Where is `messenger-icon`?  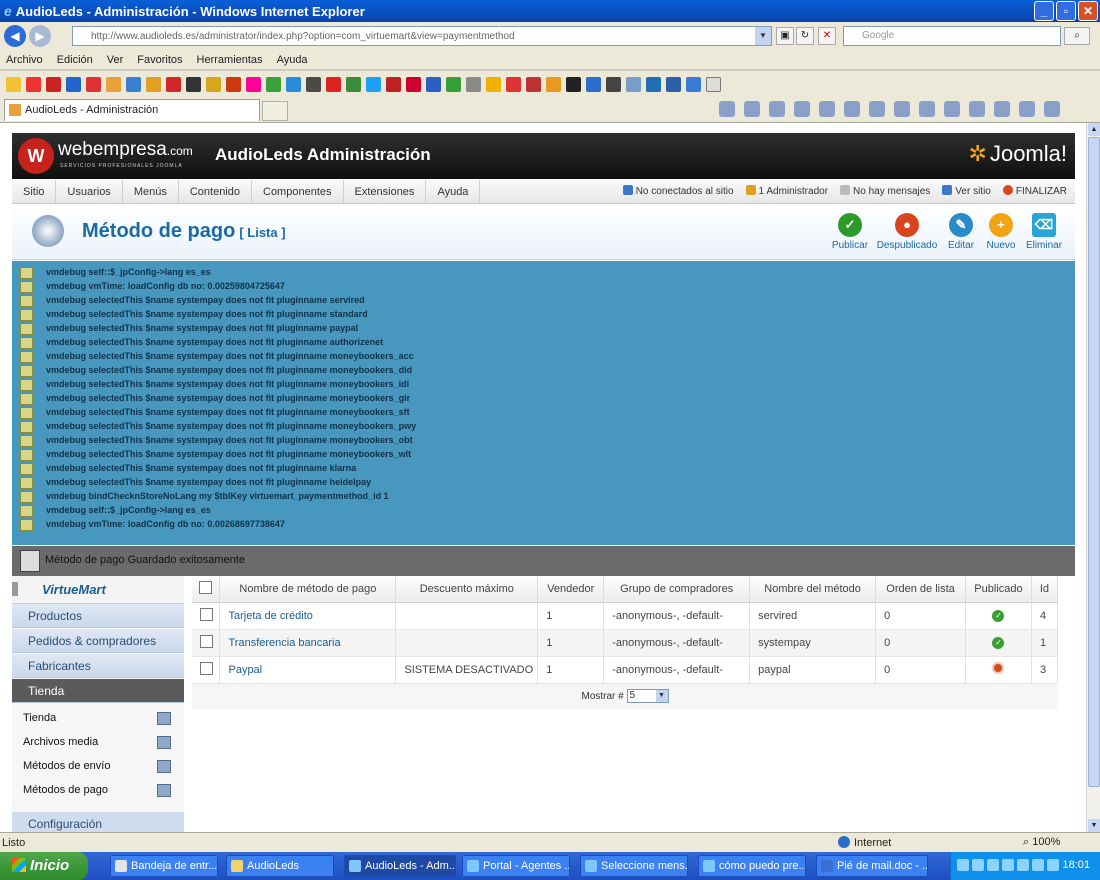
messenger-icon is located at coordinates (1002, 109).